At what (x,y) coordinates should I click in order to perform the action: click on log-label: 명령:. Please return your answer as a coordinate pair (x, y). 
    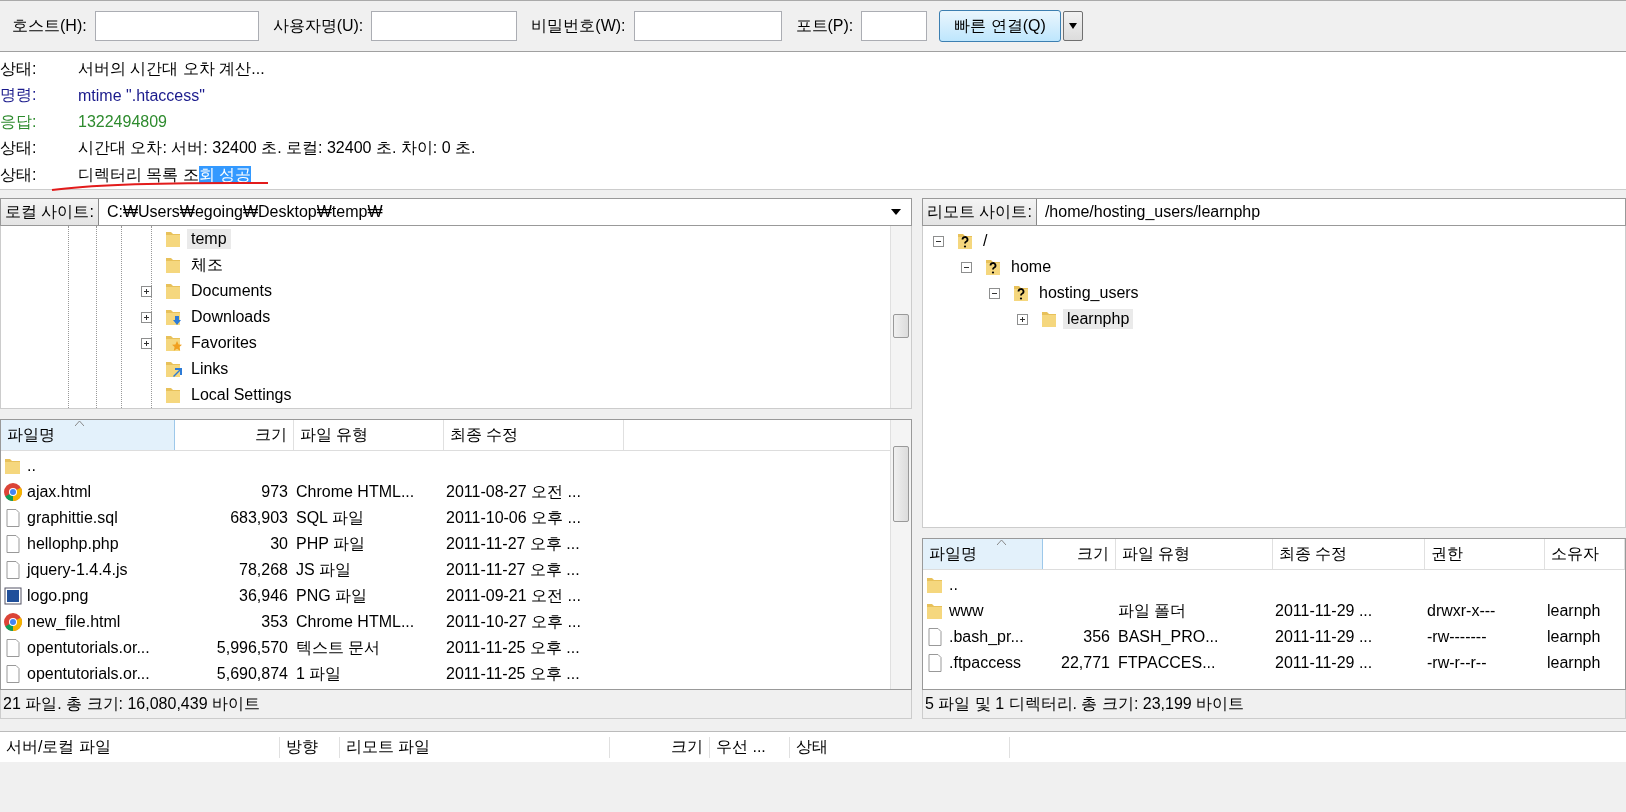
    Looking at the image, I should click on (19, 95).